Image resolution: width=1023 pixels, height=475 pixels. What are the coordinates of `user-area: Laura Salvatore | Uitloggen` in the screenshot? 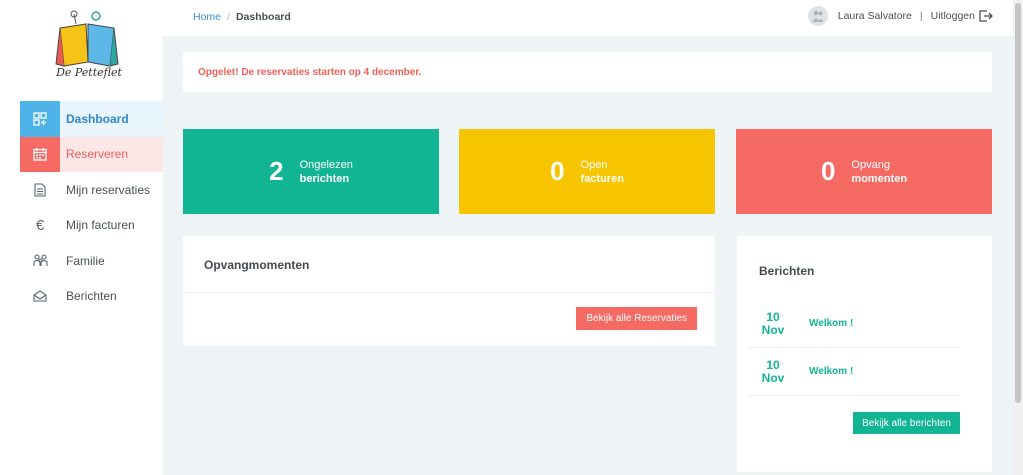 It's located at (900, 16).